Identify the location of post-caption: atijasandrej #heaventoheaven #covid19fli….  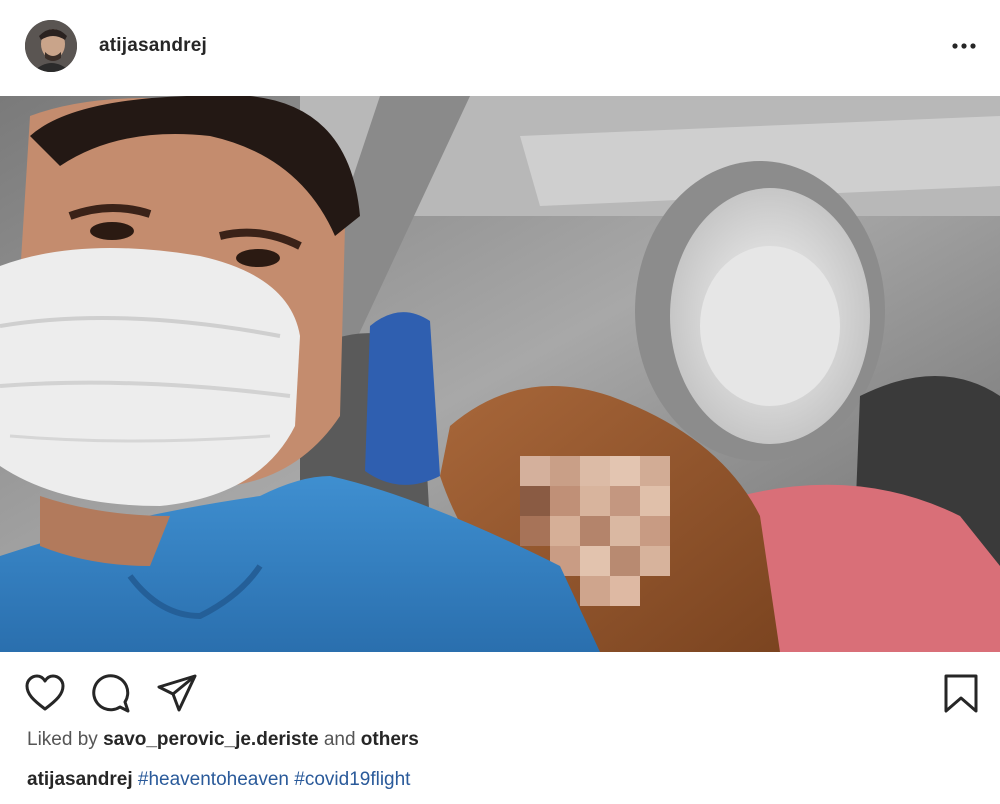
(218, 780).